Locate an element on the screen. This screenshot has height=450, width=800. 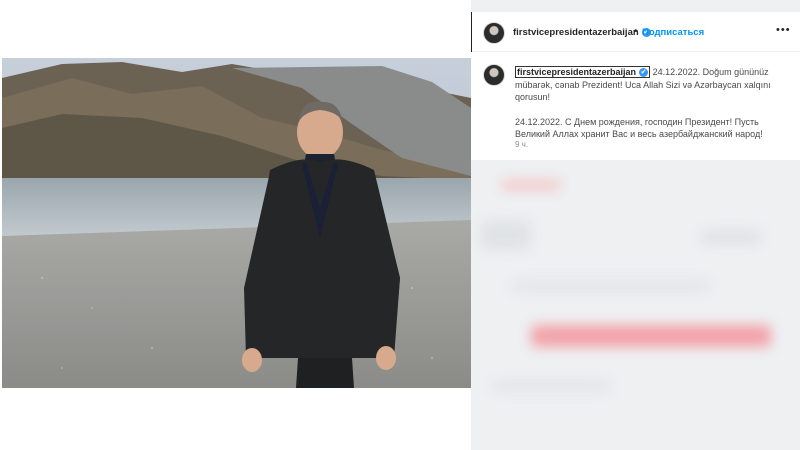
profile-avatar is located at coordinates (494, 33).